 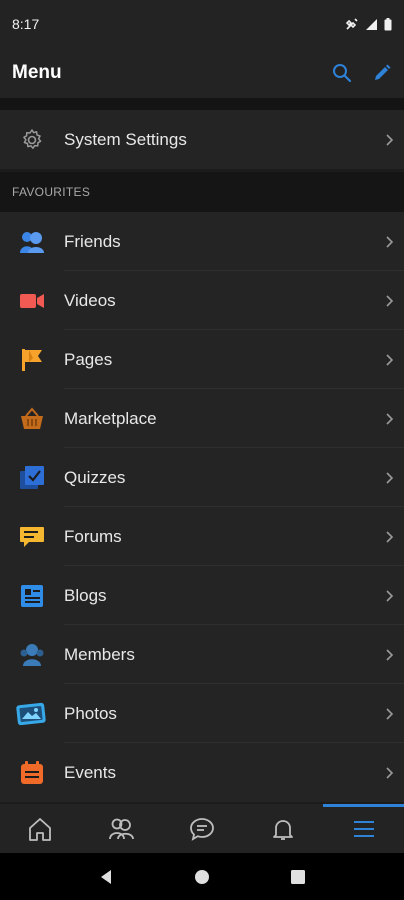 I want to click on nav-home, so click(x=40, y=828).